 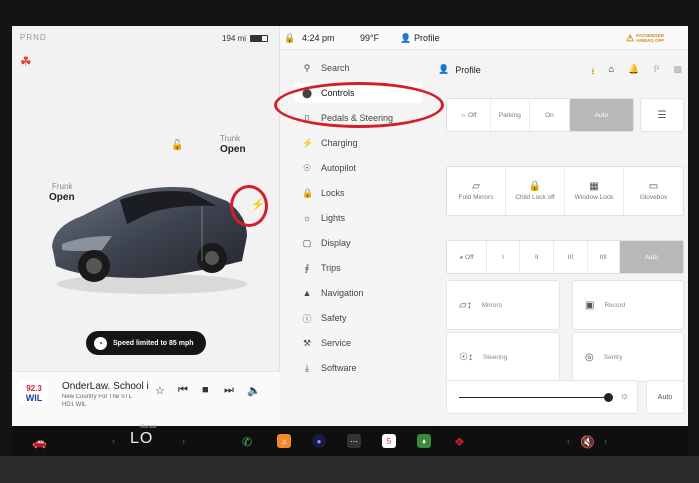 I want to click on stop-icon: ■, so click(x=205, y=390).